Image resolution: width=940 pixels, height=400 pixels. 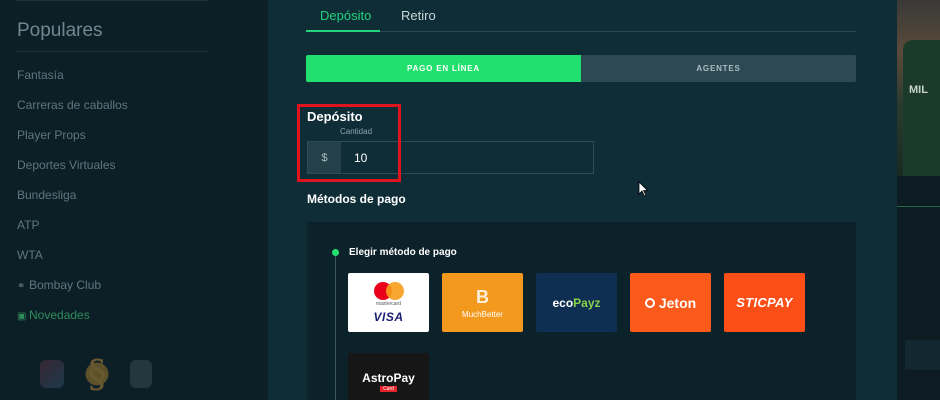 I want to click on sidebar-item-atp: ATP, so click(x=28, y=225).